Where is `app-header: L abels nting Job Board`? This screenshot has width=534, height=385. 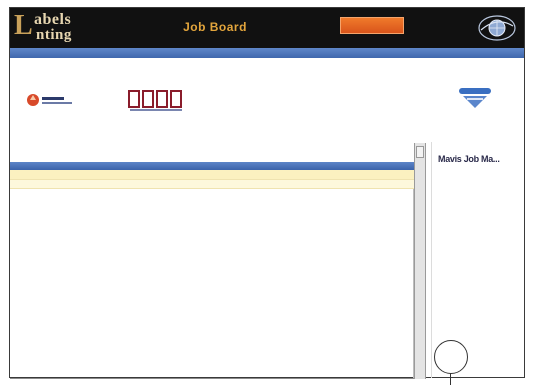
app-header: L abels nting Job Board is located at coordinates (267, 28).